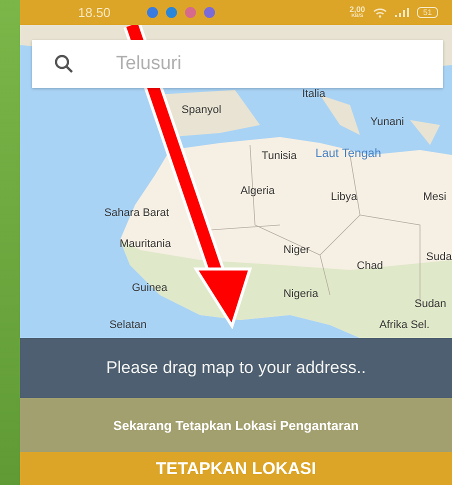 This screenshot has height=485, width=452. What do you see at coordinates (430, 304) in the screenshot?
I see `map-label: Sudan` at bounding box center [430, 304].